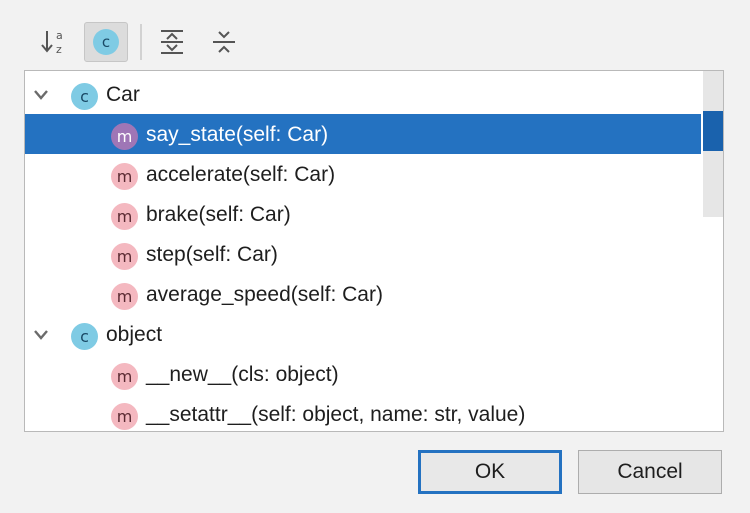 The height and width of the screenshot is (513, 750). Describe the element at coordinates (363, 374) in the screenshot. I see `tree-item-new: m __new__(cls: object)` at that location.